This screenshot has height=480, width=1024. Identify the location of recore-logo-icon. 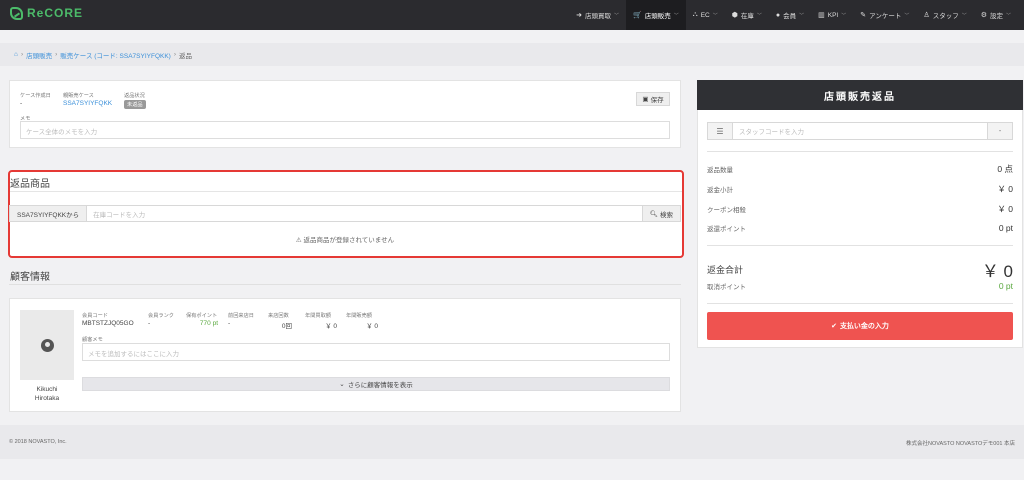
(16, 13).